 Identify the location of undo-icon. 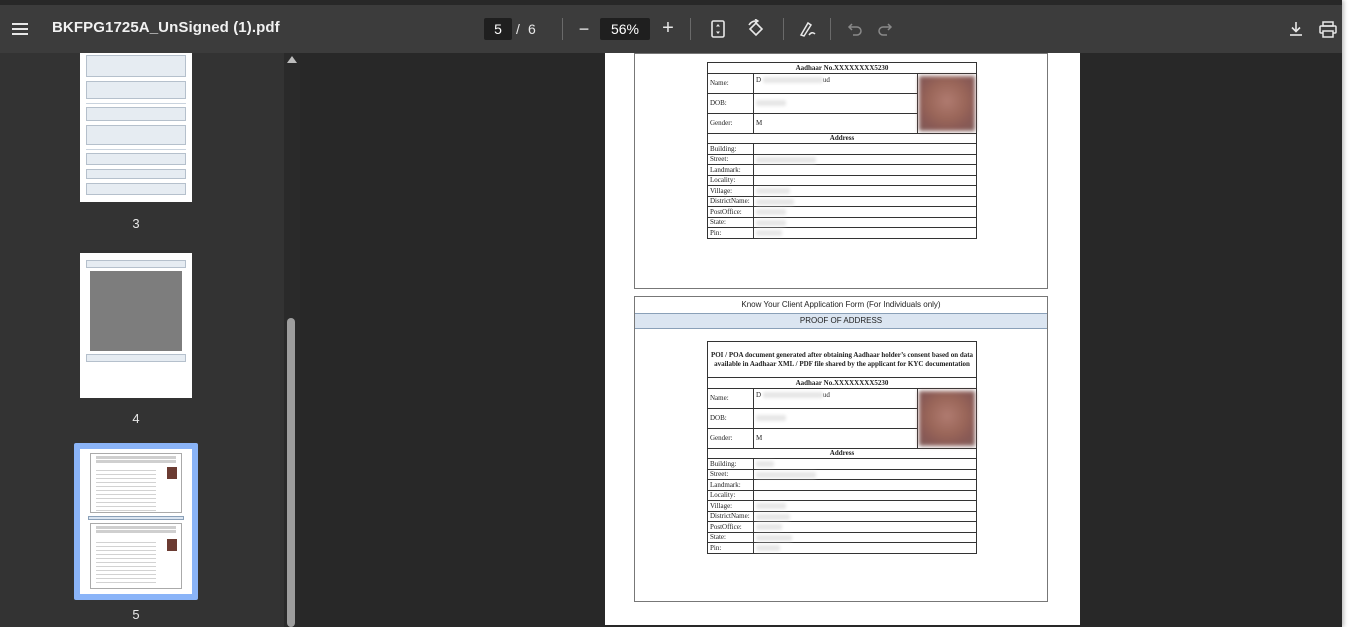
(855, 29).